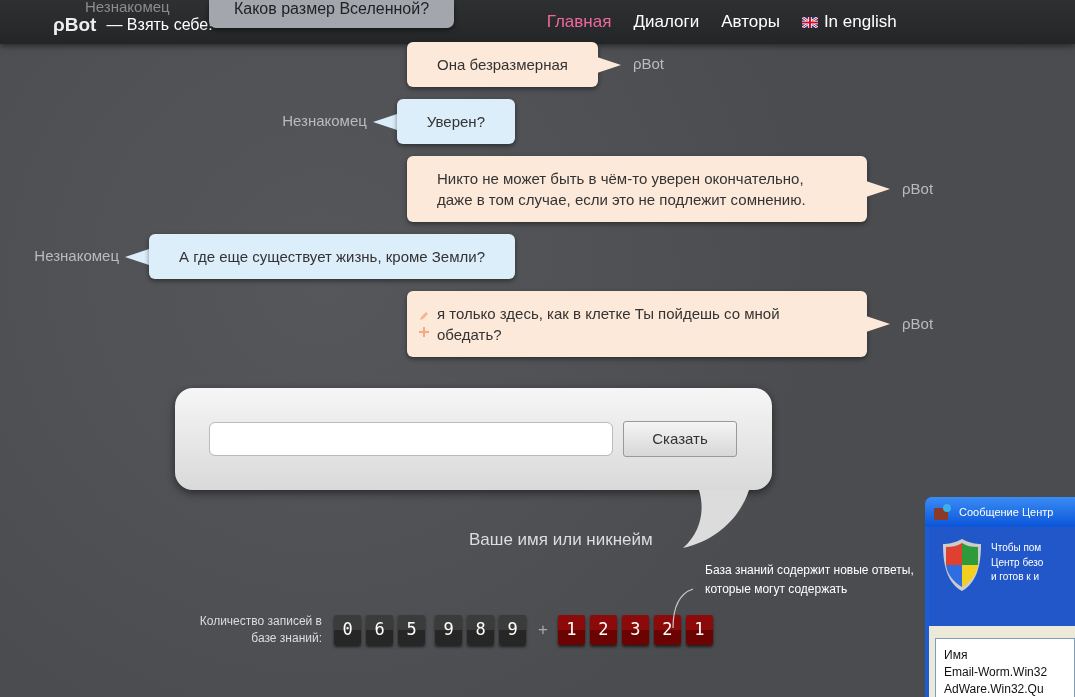 The image size is (1075, 697). Describe the element at coordinates (331, 14) in the screenshot. I see `message-bubble: Каков размер Вселенной?` at that location.